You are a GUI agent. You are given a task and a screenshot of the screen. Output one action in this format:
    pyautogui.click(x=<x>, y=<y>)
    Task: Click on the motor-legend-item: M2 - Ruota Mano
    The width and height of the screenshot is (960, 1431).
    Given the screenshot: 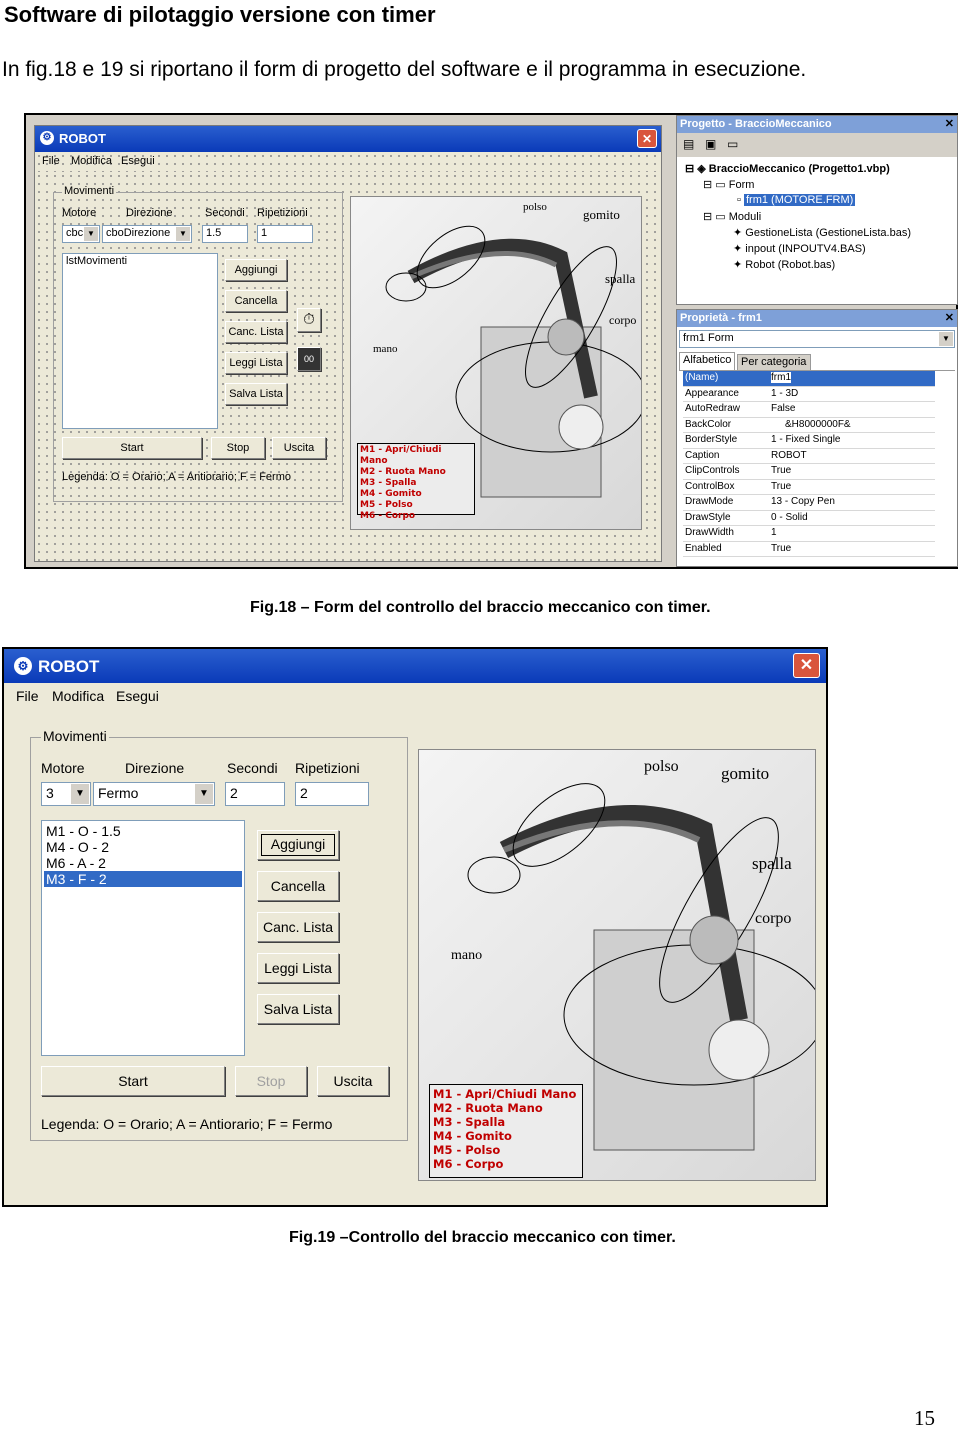 What is the action you would take?
    pyautogui.click(x=403, y=472)
    